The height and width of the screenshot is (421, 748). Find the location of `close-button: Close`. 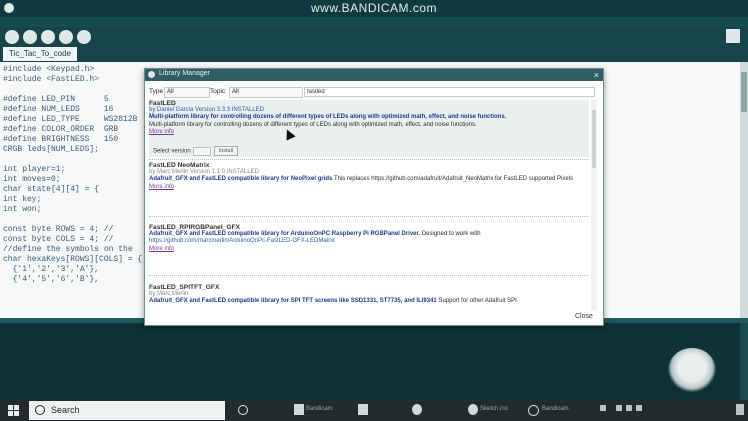

close-button: Close is located at coordinates (584, 316).